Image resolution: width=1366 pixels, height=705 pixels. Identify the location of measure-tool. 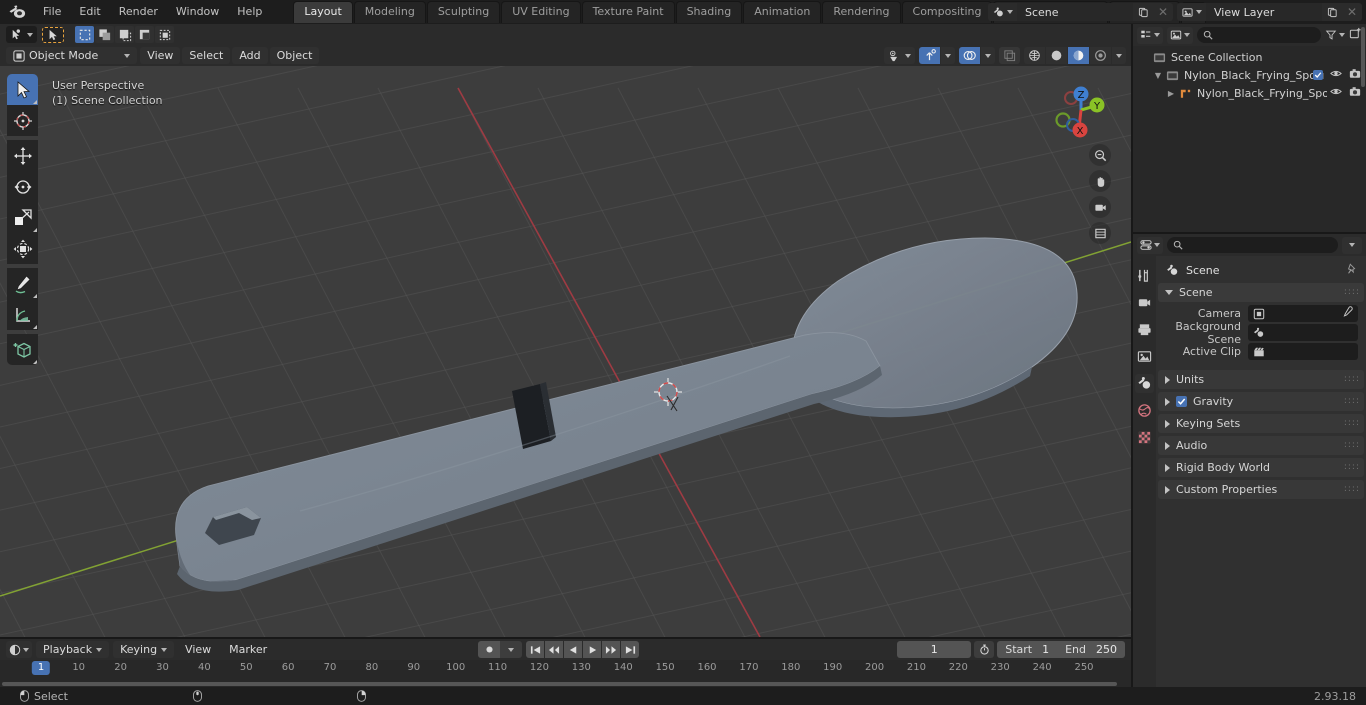
(22, 314).